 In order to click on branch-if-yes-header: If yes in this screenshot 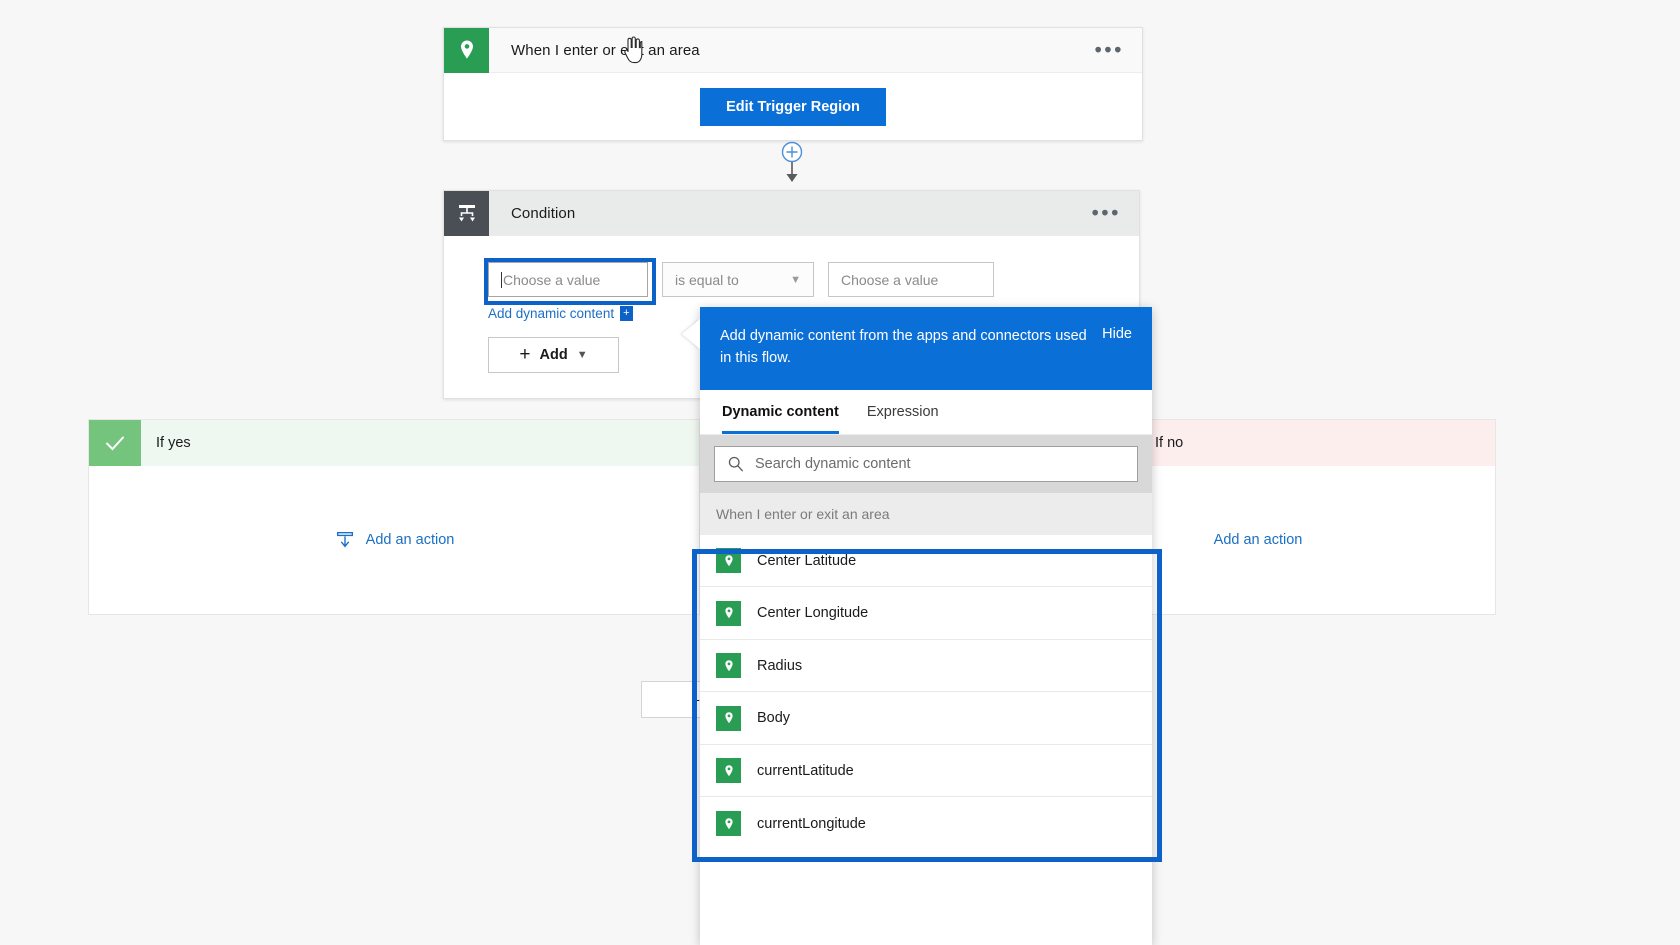, I will do `click(394, 443)`.